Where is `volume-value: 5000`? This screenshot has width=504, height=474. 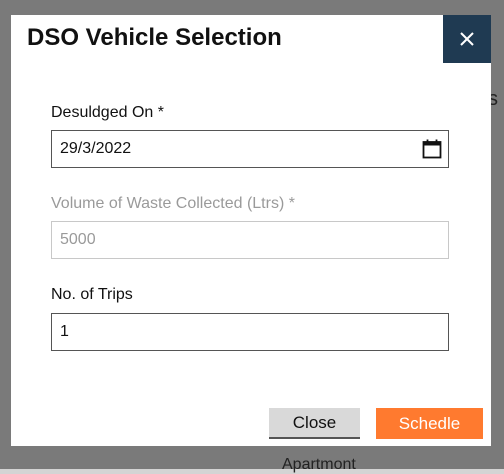 volume-value: 5000 is located at coordinates (78, 239).